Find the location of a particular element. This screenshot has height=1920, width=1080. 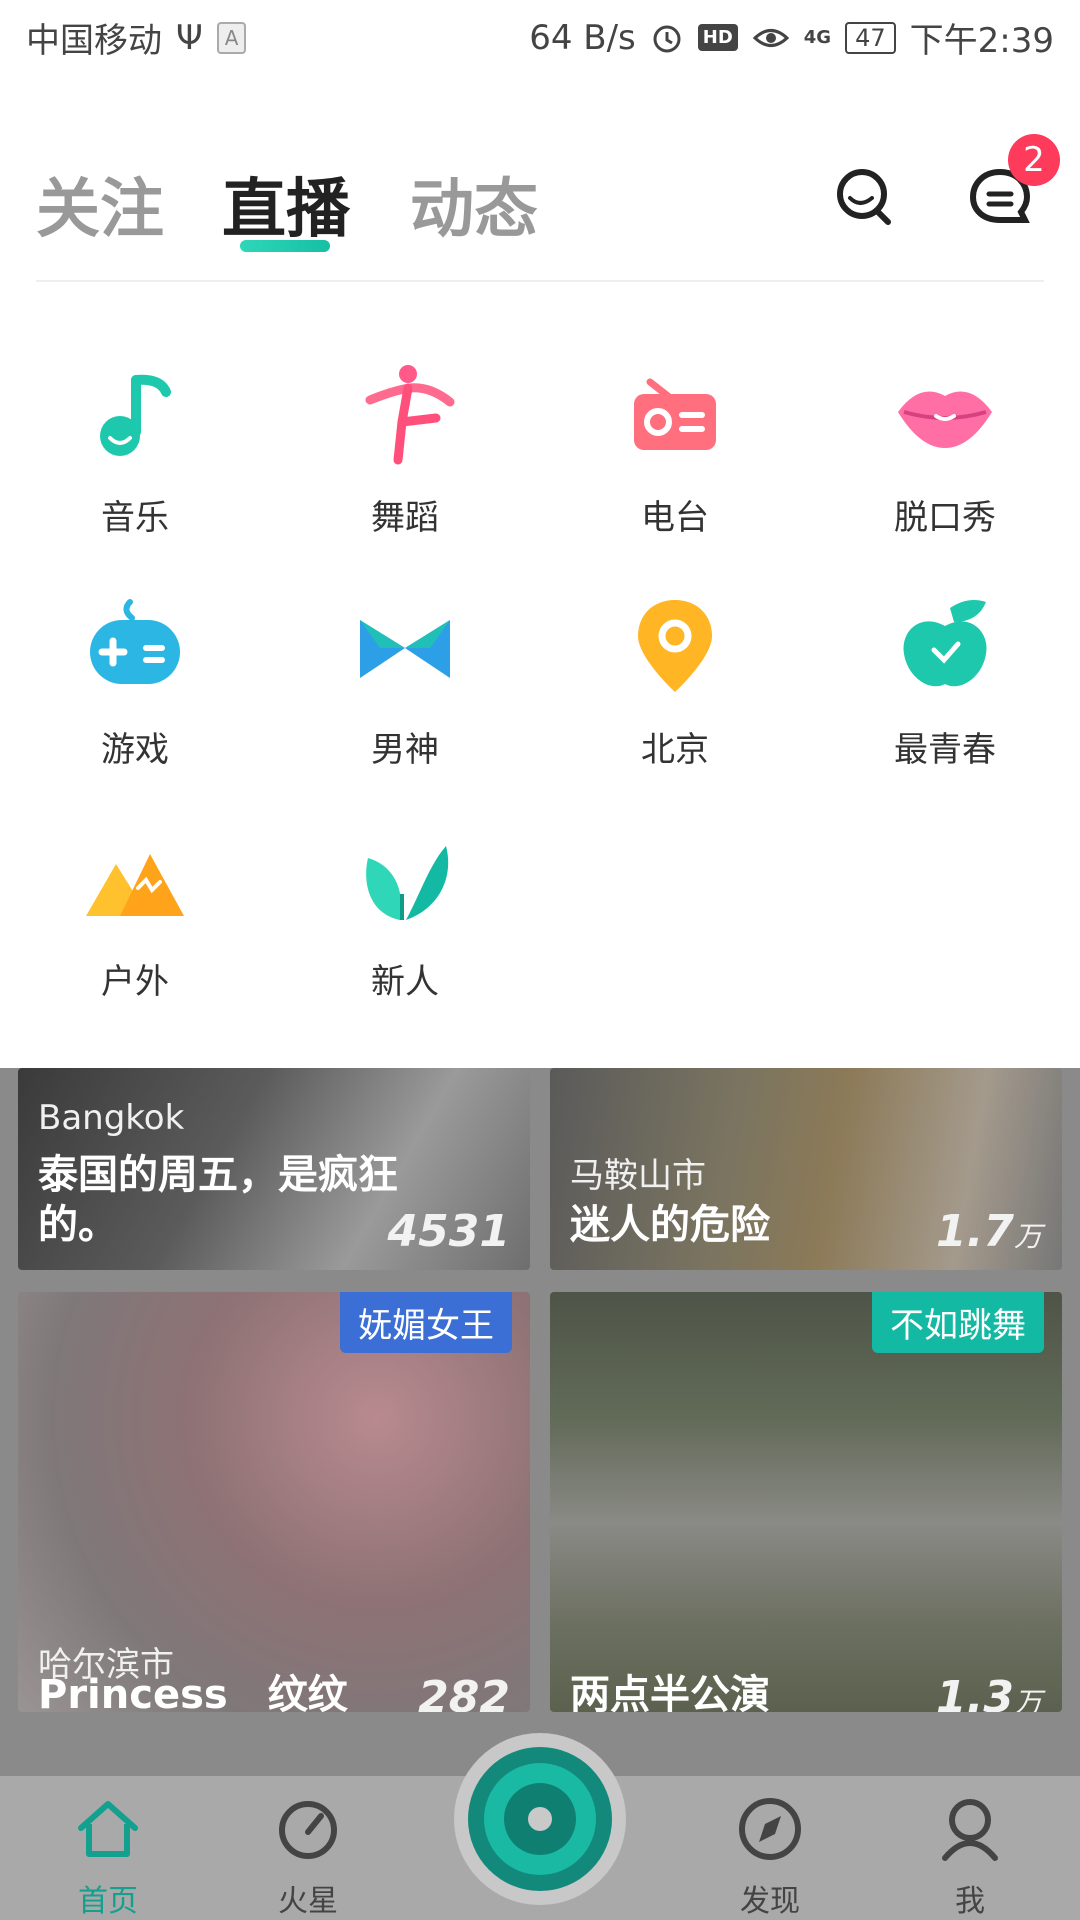

carrier-label: 中国移动 is located at coordinates (94, 41).